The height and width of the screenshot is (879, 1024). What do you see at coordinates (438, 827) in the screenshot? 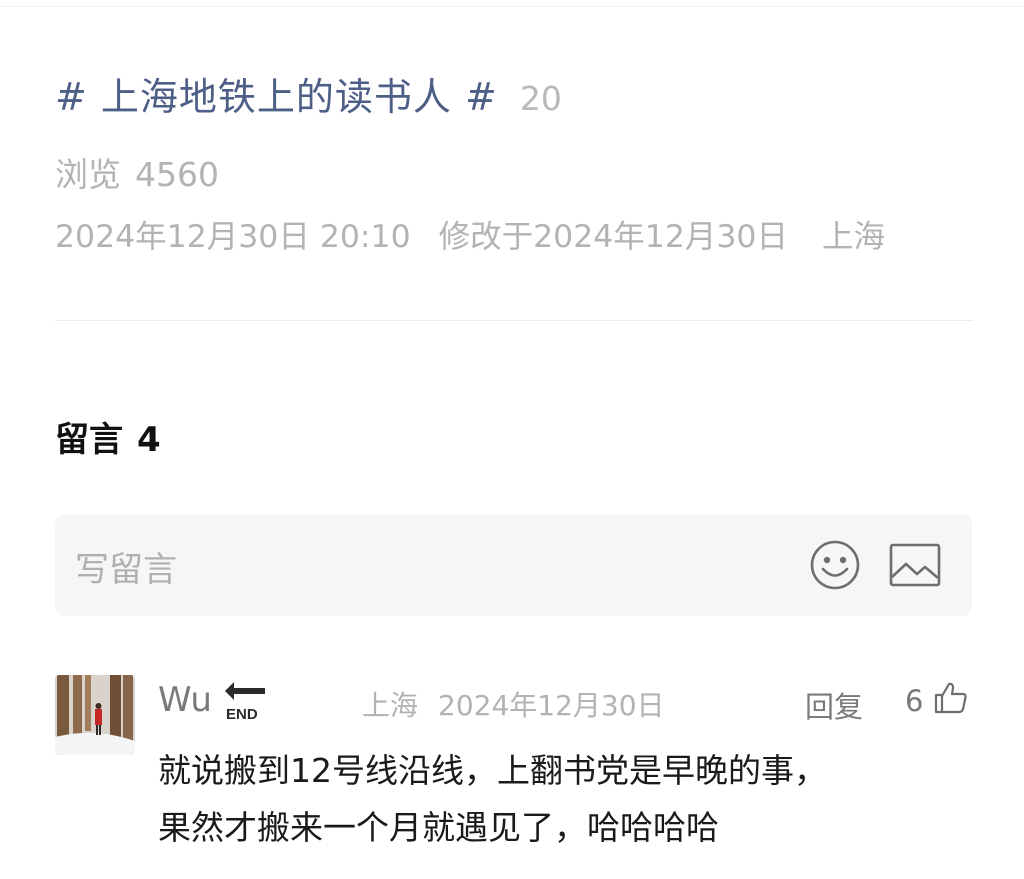
I see `comment-line: 果然才搬来一个月就遇见了，哈哈哈哈` at bounding box center [438, 827].